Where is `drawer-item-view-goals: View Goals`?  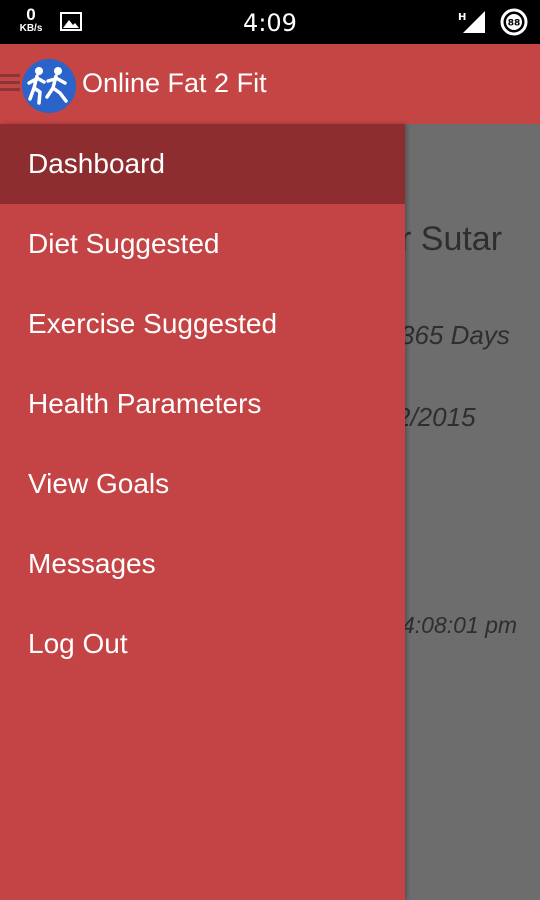 drawer-item-view-goals: View Goals is located at coordinates (202, 484).